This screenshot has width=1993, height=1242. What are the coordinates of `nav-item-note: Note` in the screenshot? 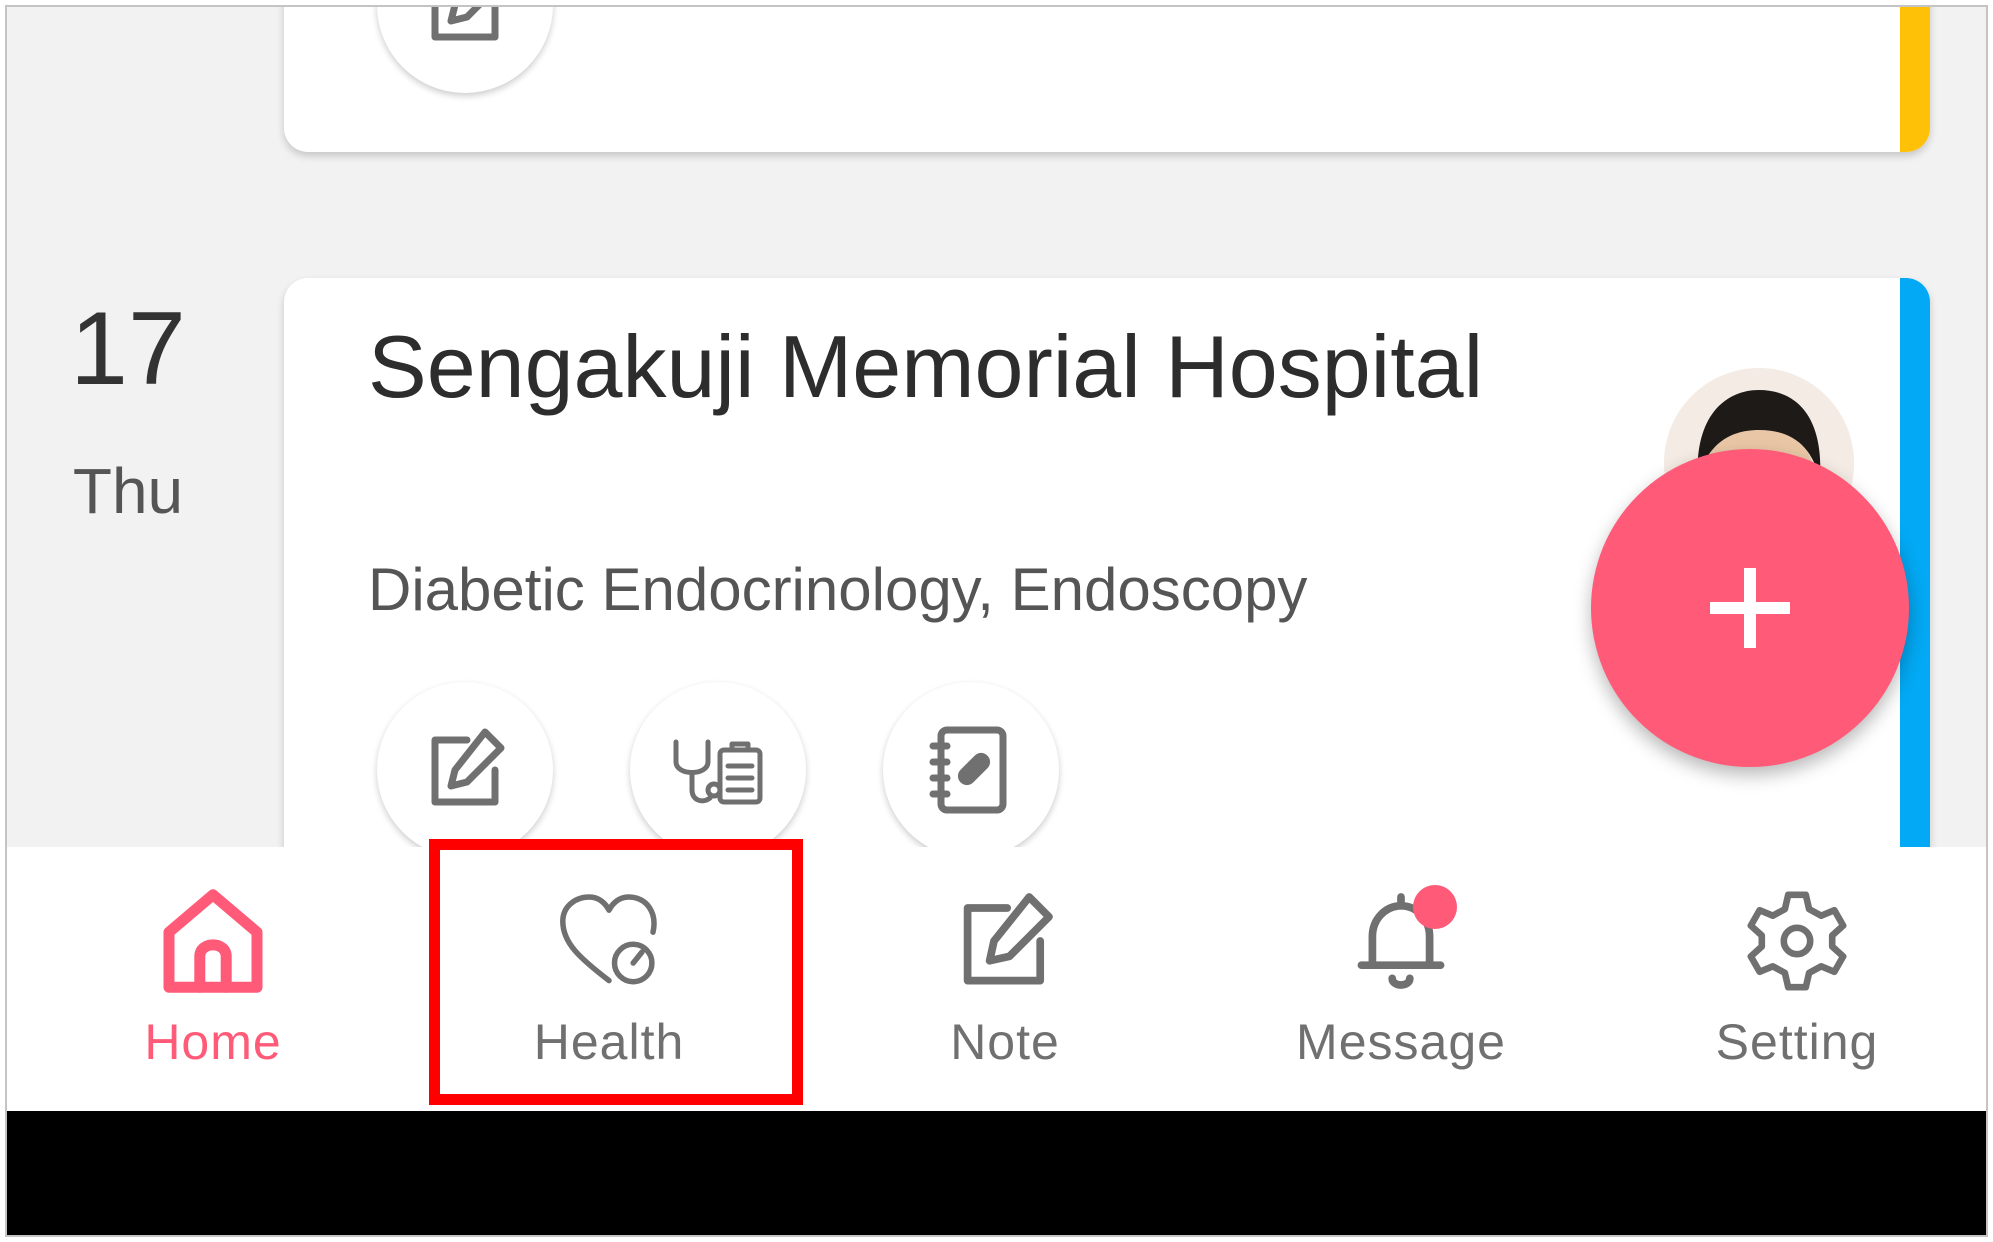 It's located at (1005, 979).